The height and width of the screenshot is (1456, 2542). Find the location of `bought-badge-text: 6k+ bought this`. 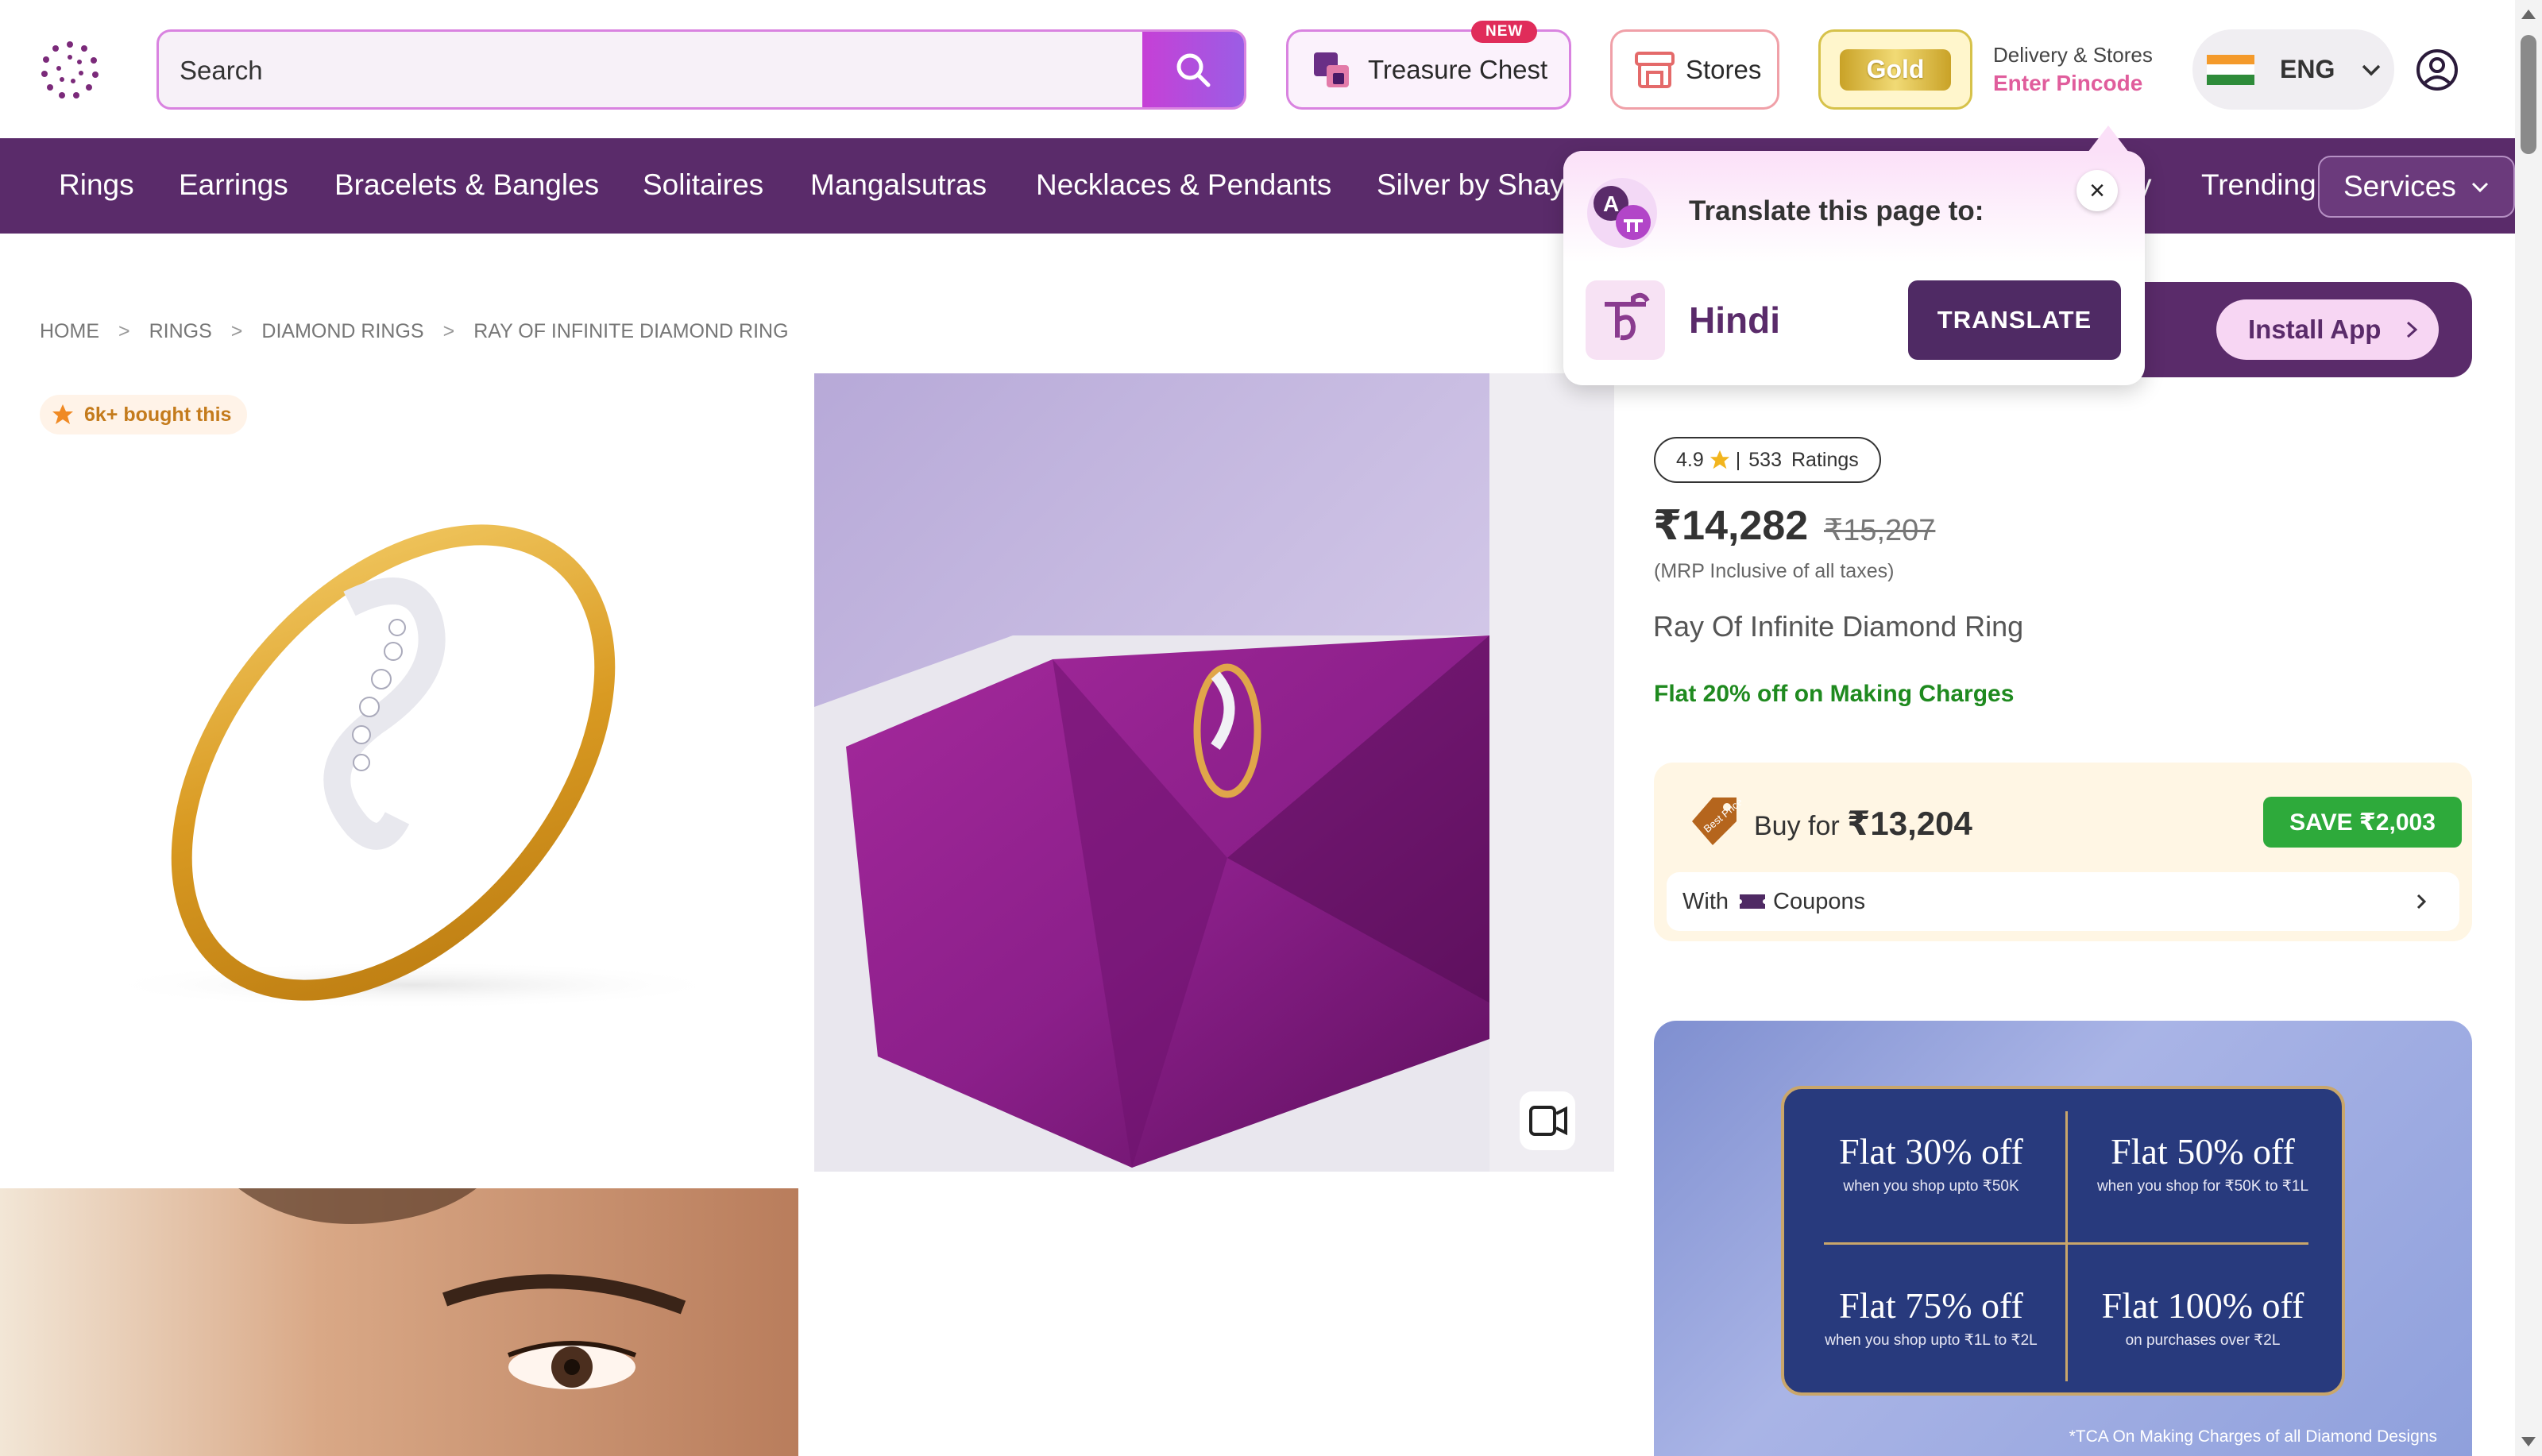

bought-badge-text: 6k+ bought this is located at coordinates (158, 415).